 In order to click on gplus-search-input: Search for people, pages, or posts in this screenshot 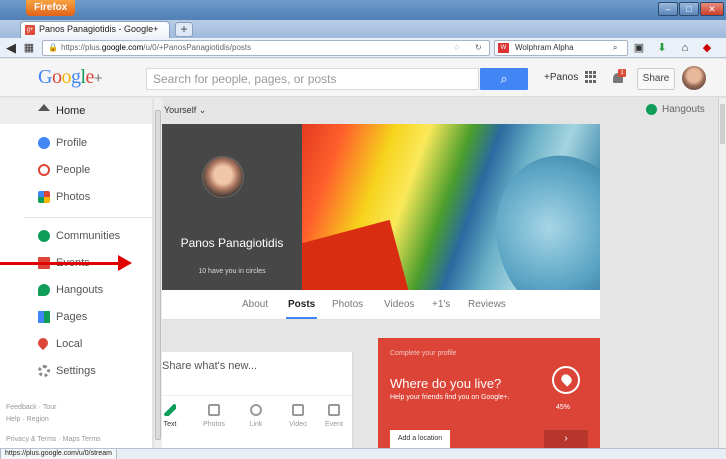, I will do `click(312, 79)`.